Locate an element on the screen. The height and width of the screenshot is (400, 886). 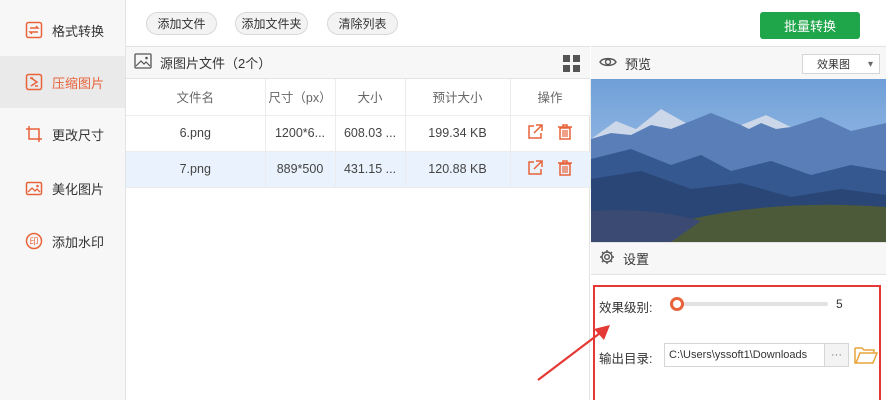
toolbar: 添加文件 添加文件夹 清除列表 批量转换 is located at coordinates (506, 23).